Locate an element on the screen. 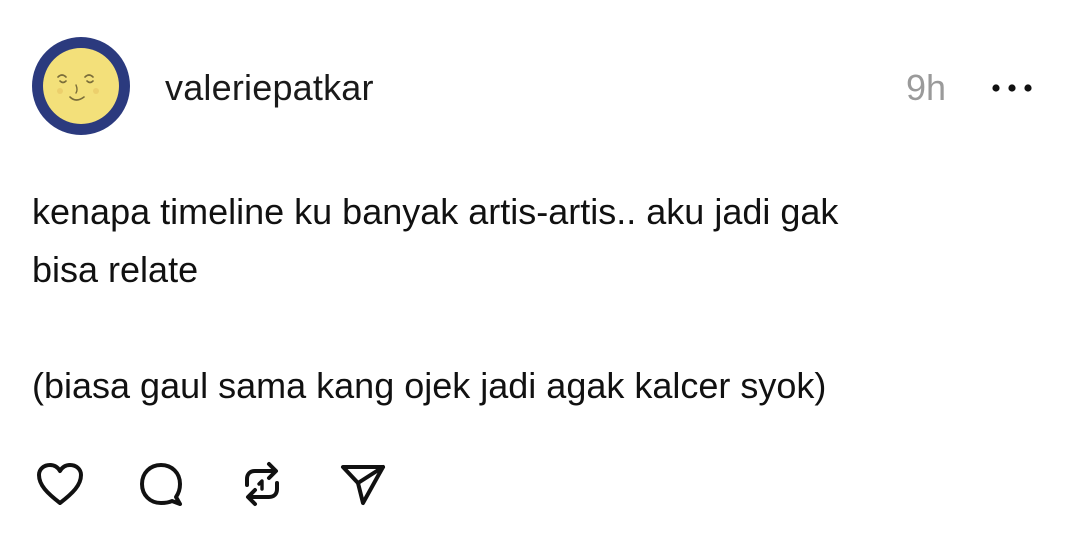  username: valeriepatkar is located at coordinates (269, 88).